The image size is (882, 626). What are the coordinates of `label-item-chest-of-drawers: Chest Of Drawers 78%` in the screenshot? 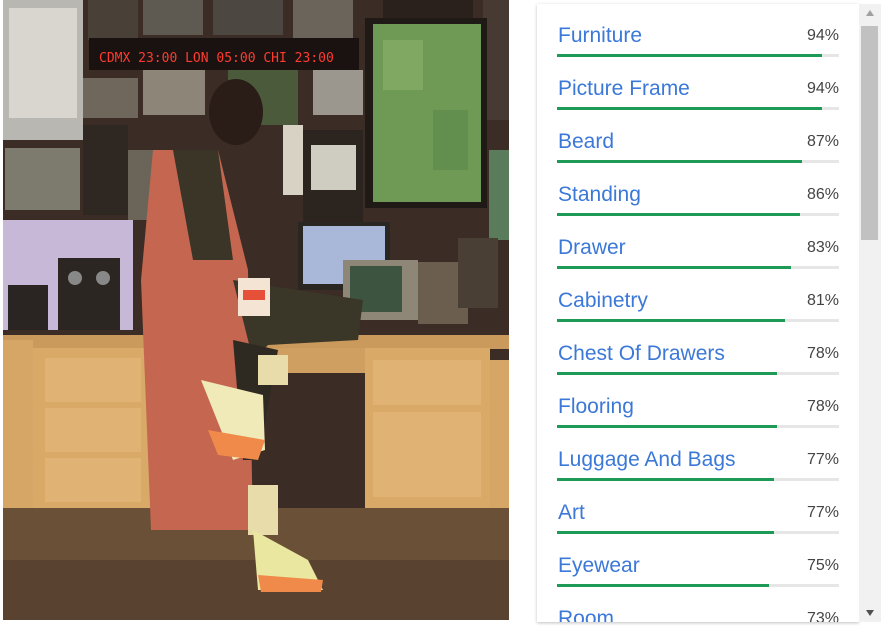 It's located at (698, 348).